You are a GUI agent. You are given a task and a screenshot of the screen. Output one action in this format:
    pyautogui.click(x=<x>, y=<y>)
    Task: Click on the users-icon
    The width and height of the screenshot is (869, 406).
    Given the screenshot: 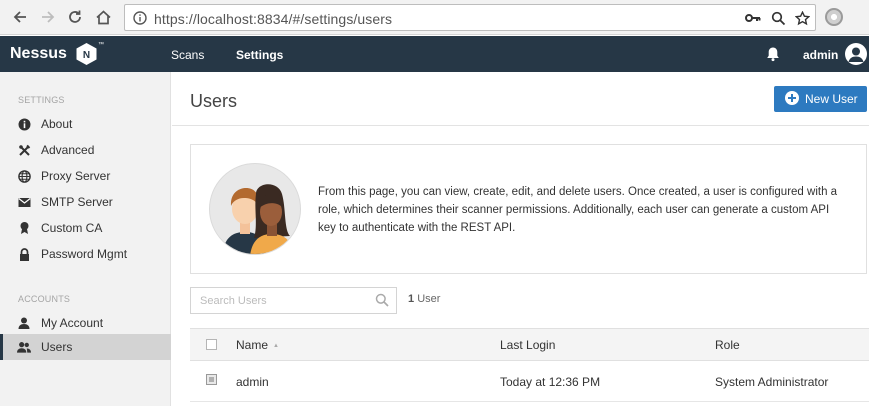 What is the action you would take?
    pyautogui.click(x=24, y=347)
    